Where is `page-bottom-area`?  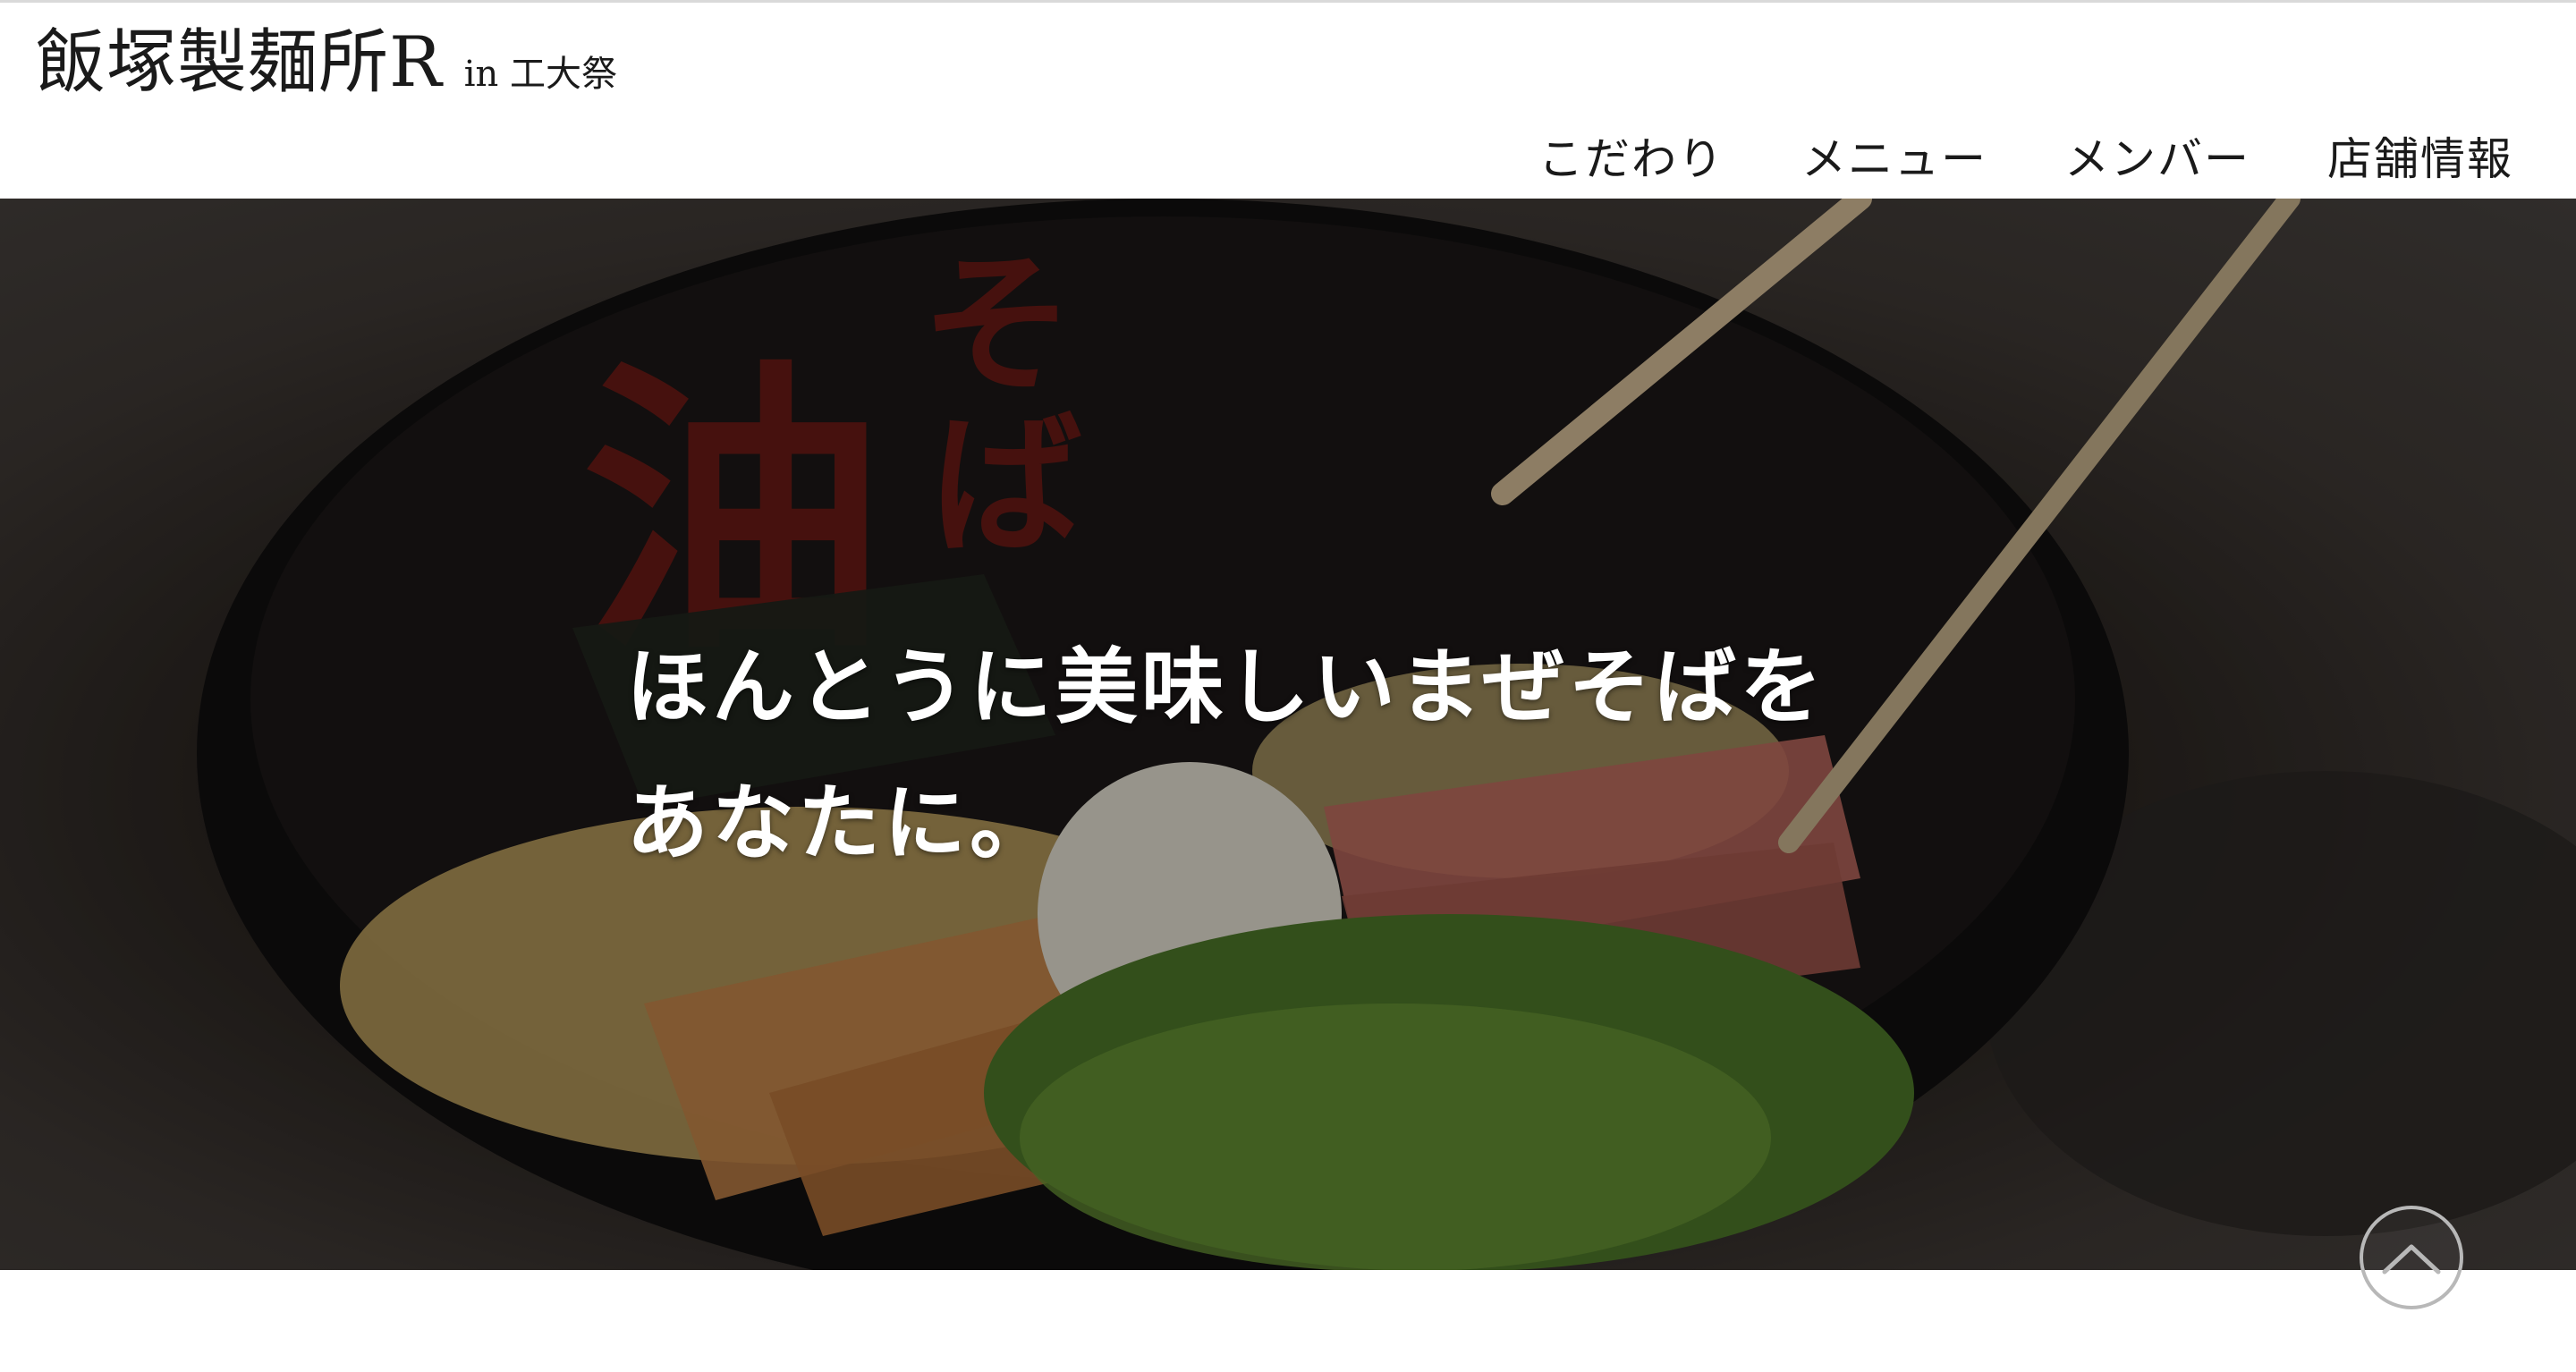
page-bottom-area is located at coordinates (1288, 1321).